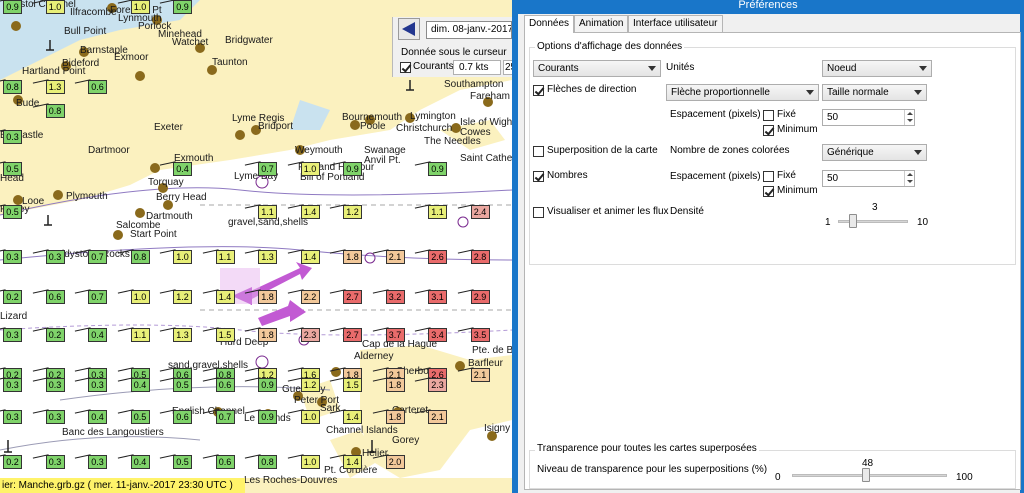 This screenshot has width=1024, height=493. What do you see at coordinates (602, 150) in the screenshot?
I see `overlay-label: Superposition de la carte` at bounding box center [602, 150].